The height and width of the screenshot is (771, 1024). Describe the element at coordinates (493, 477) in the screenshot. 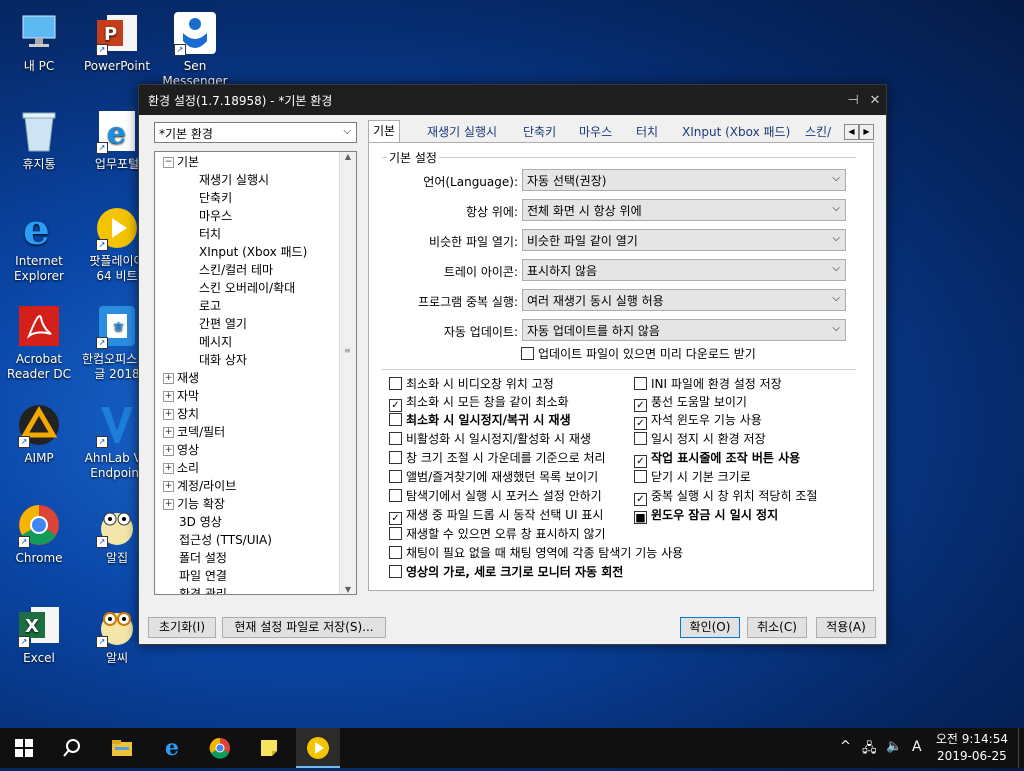

I see `checkbox: 앨범/즐겨찾기에 재생했던 목록 보이기` at that location.